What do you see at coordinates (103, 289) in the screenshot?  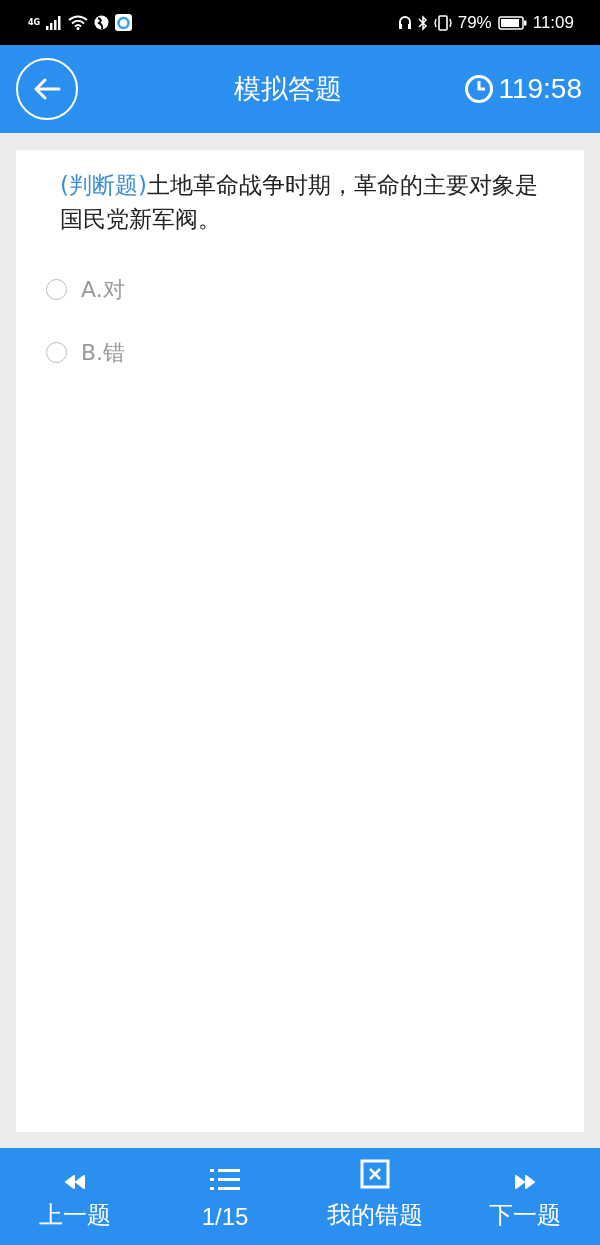 I see `option-label: A.对` at bounding box center [103, 289].